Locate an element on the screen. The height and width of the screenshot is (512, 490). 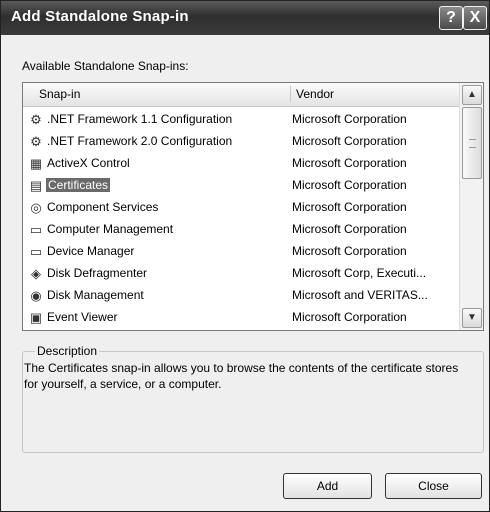
column-header-vendor: Vendor is located at coordinates (315, 94).